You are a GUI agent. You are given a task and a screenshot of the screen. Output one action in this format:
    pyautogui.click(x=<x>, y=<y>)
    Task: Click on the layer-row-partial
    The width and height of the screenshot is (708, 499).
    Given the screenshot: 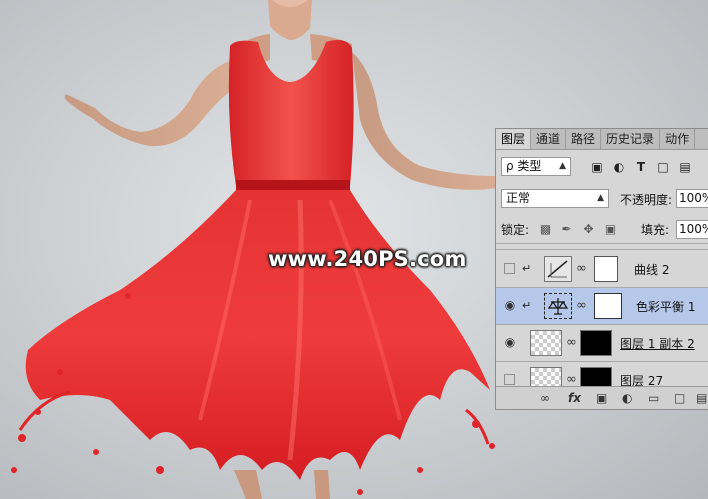 What is the action you would take?
    pyautogui.click(x=602, y=246)
    